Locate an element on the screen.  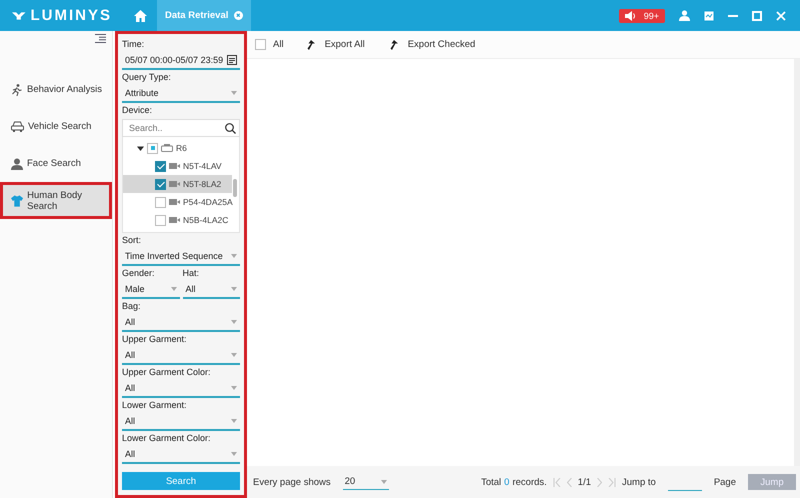
tree-item: N5T-8LA2 is located at coordinates (177, 184).